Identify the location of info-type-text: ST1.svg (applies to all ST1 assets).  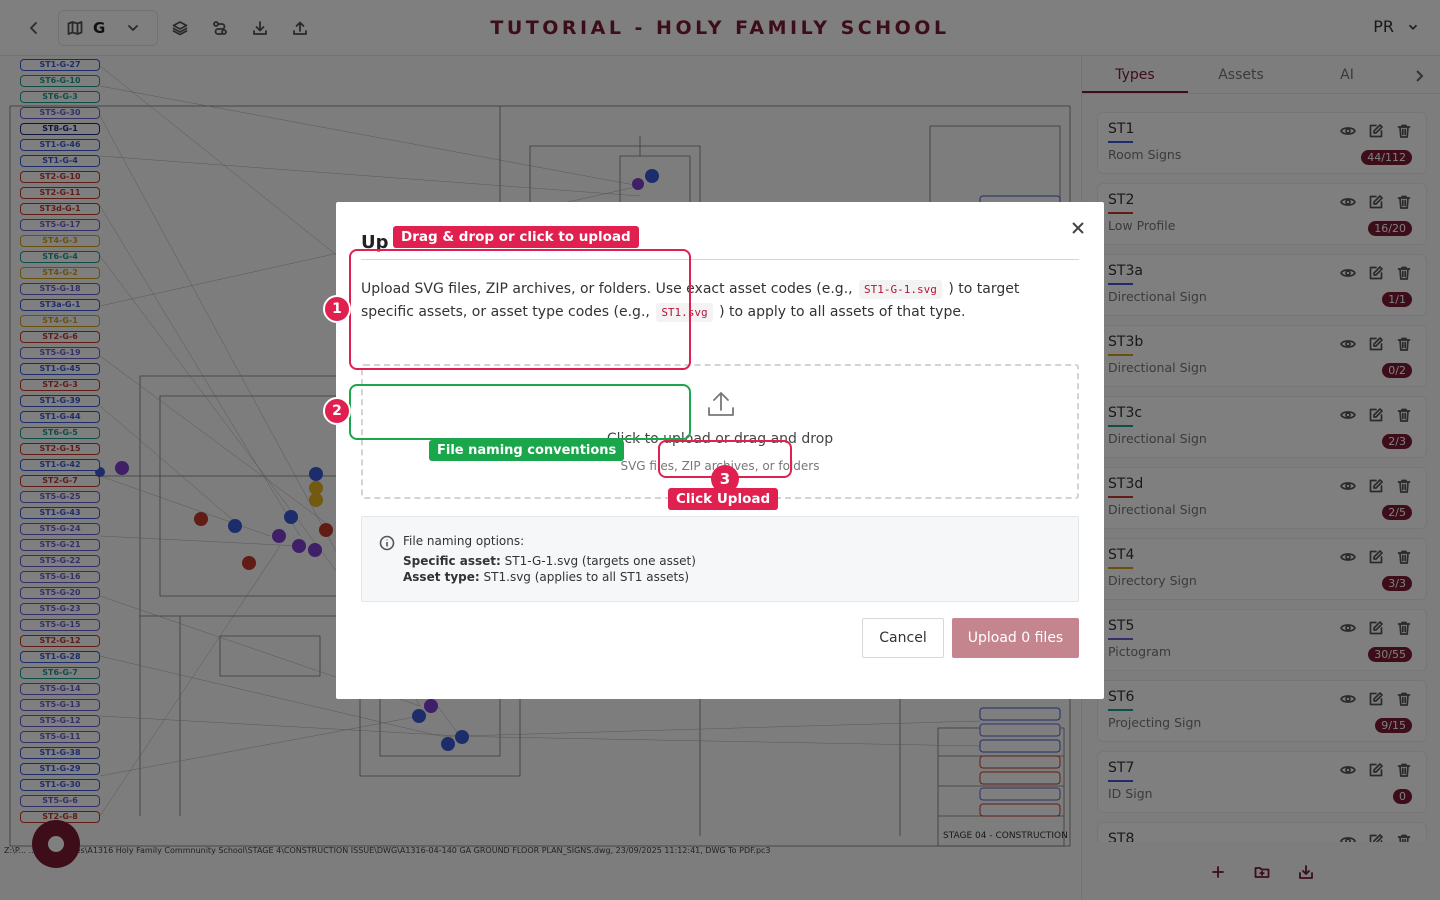
(586, 577).